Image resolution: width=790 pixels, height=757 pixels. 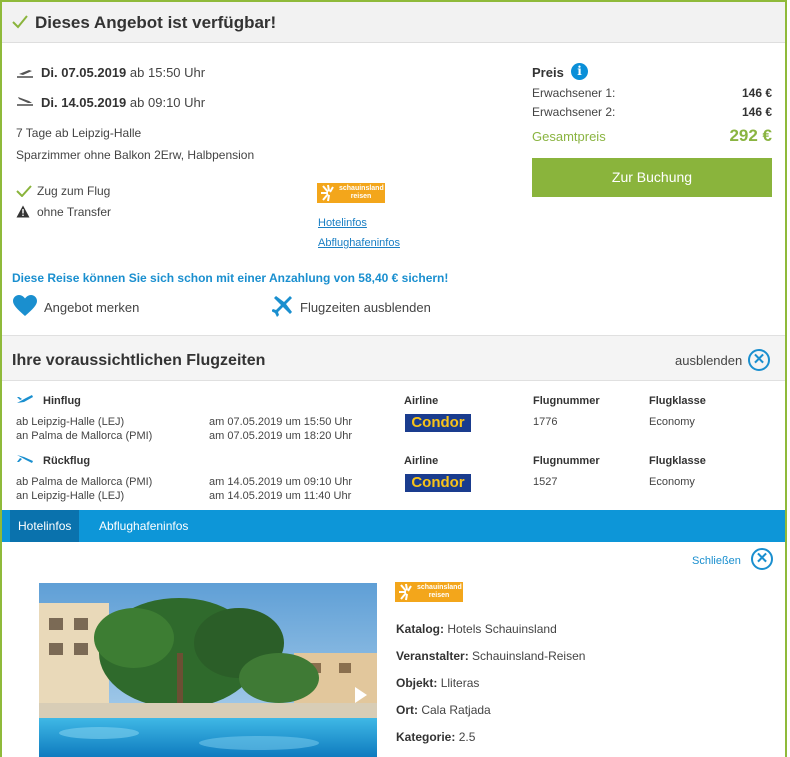 What do you see at coordinates (438, 683) in the screenshot?
I see `hotel-objekt: Objekt: Lliteras` at bounding box center [438, 683].